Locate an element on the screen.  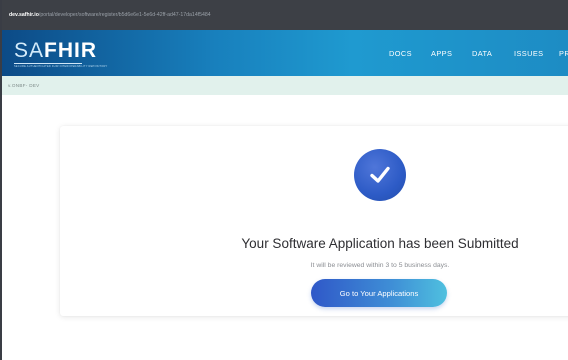
nav-pr: PR is located at coordinates (563, 53).